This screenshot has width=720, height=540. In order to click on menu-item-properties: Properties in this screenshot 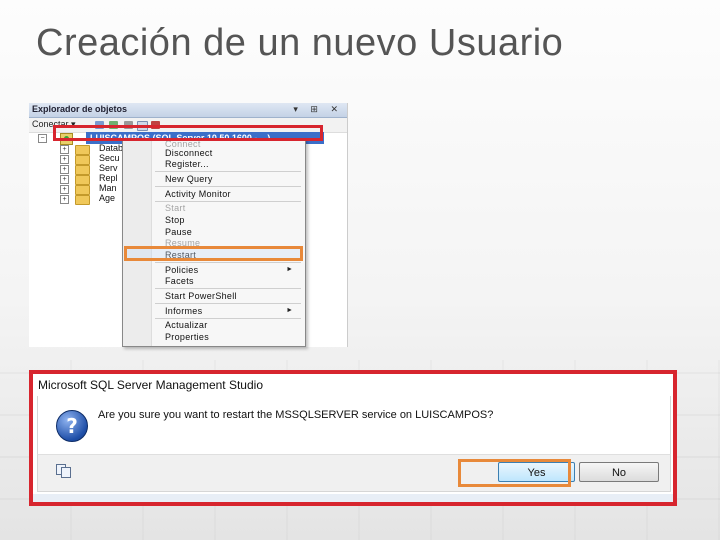, I will do `click(187, 337)`.